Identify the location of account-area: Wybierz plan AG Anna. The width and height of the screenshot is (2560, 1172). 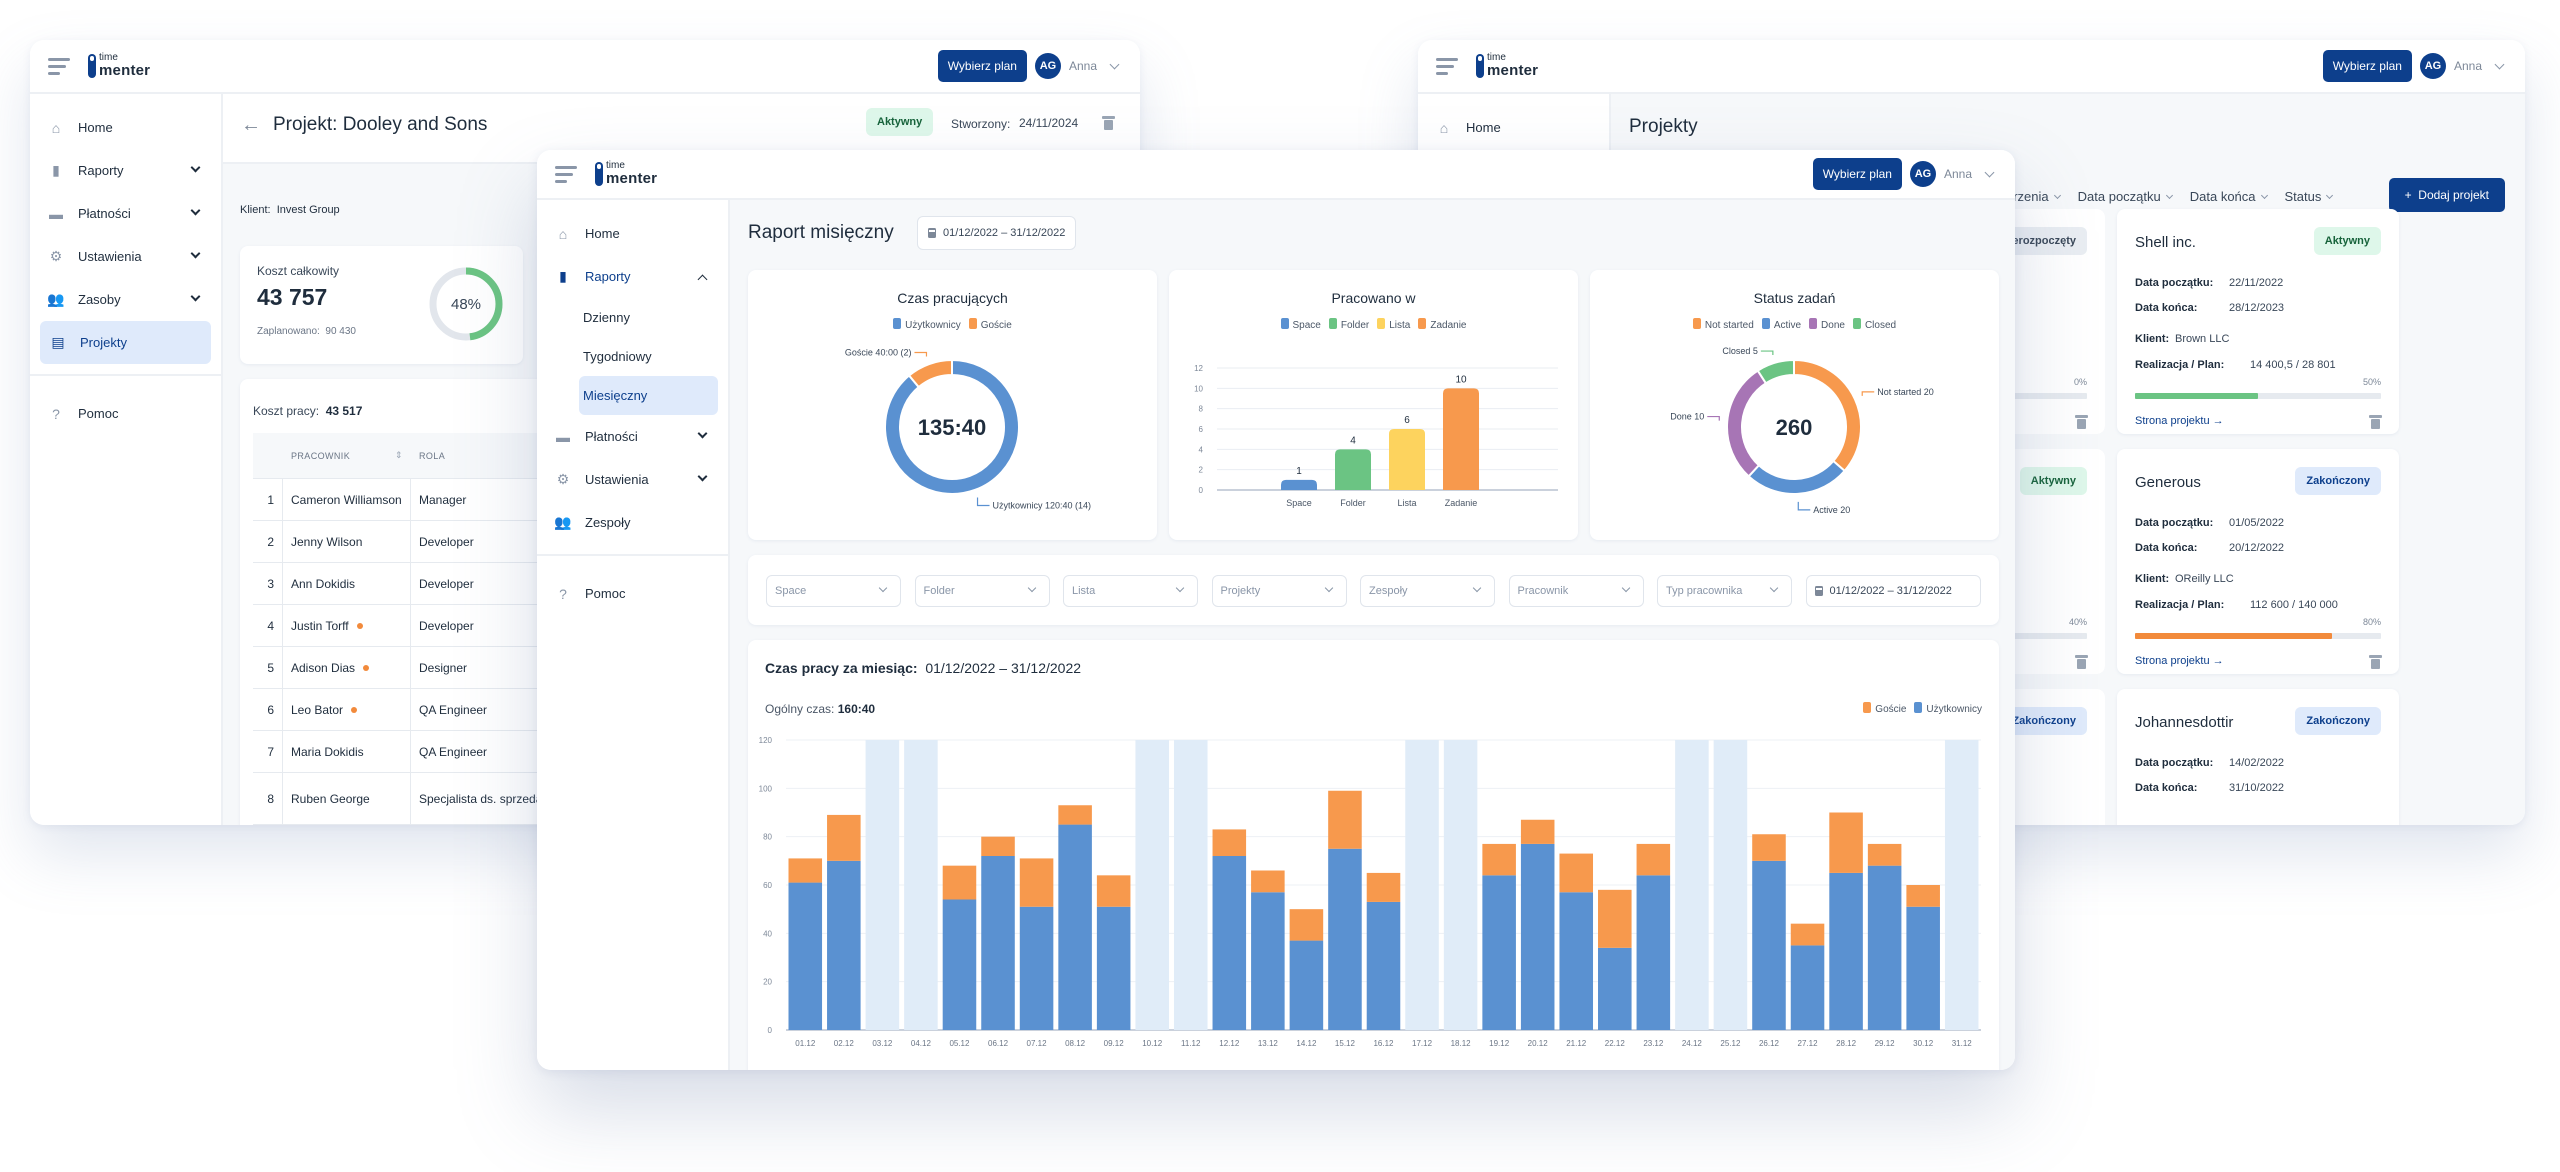
(2414, 66).